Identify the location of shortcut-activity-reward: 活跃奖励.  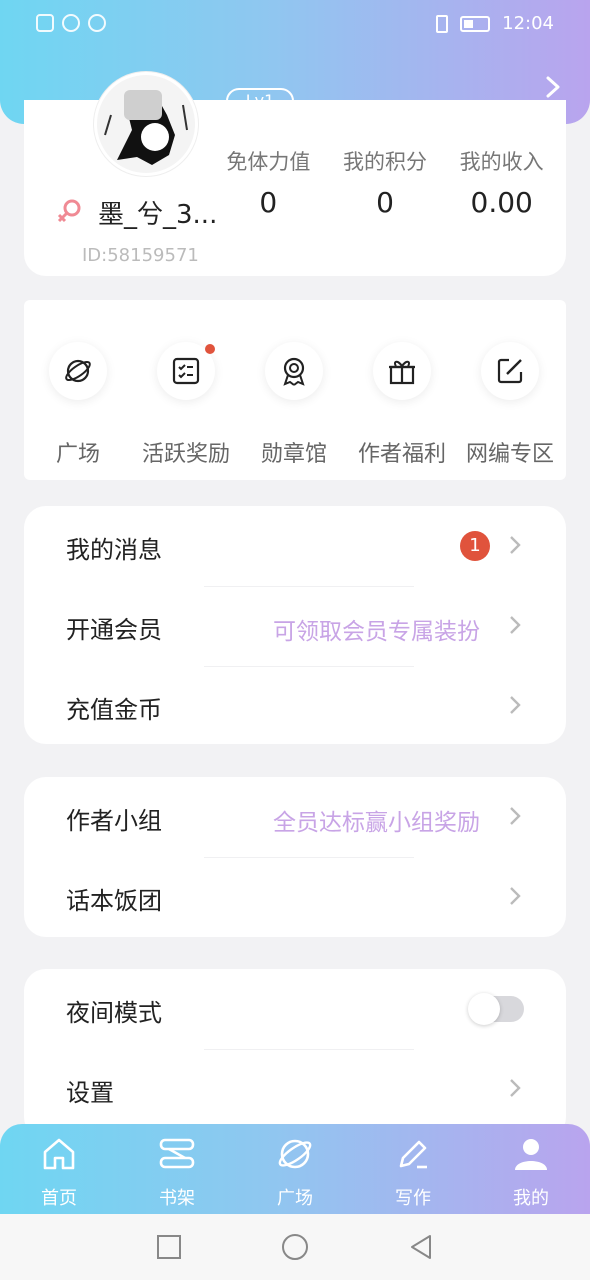
(186, 405).